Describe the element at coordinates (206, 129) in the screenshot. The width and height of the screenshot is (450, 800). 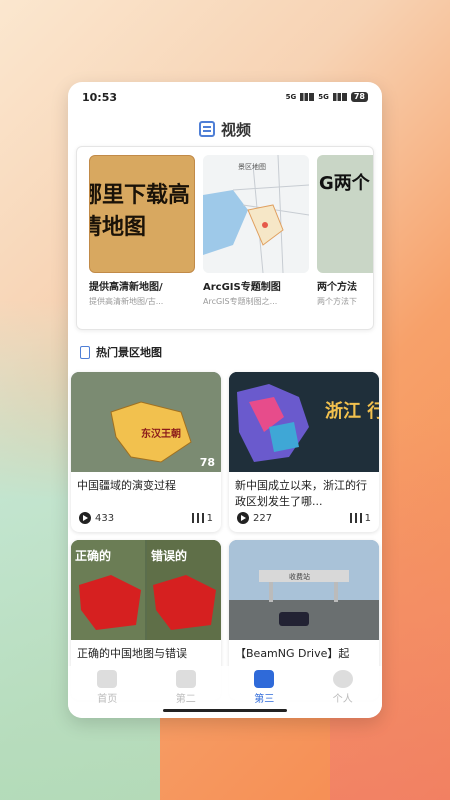
I see `document-icon` at that location.